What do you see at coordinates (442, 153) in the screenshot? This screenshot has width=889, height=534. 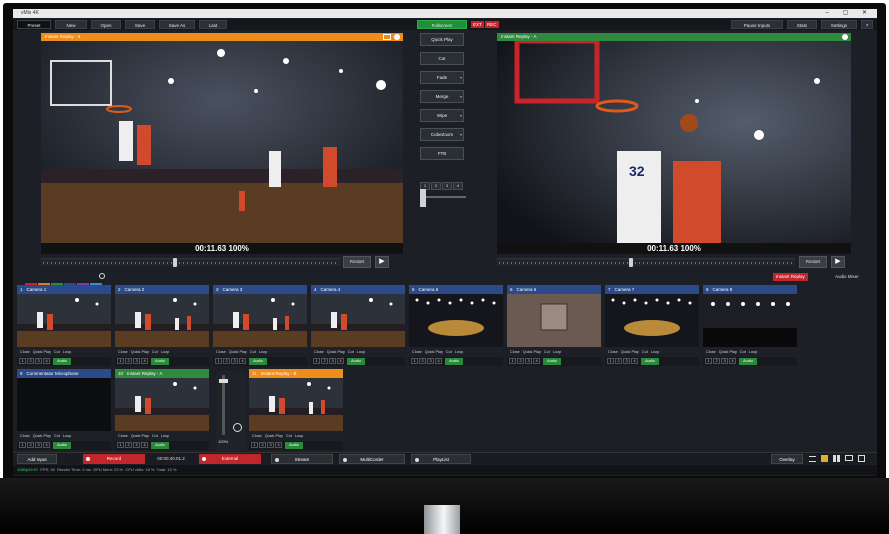 I see `transition-6-button: FTB` at bounding box center [442, 153].